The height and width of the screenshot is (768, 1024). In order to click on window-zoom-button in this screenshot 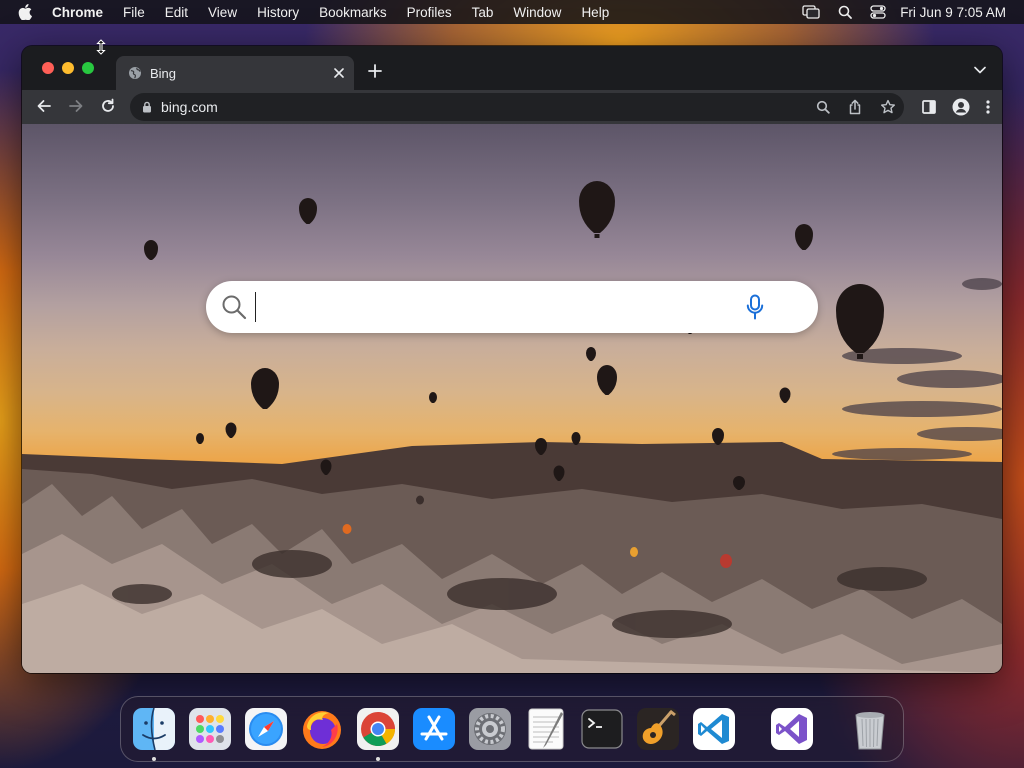, I will do `click(88, 68)`.